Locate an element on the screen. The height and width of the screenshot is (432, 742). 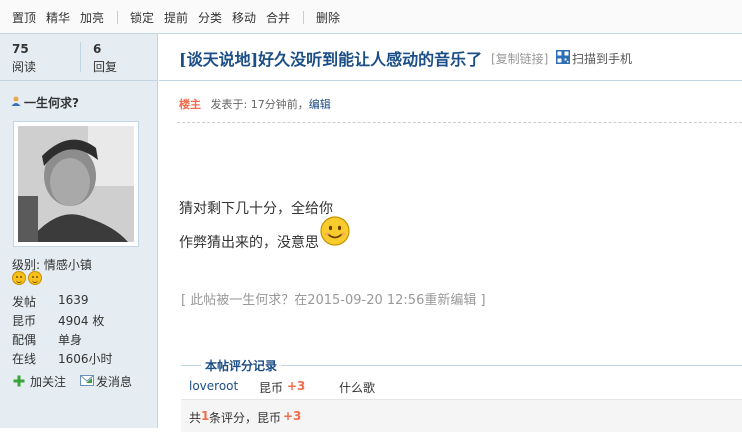
message-button: 发消息 is located at coordinates (114, 381).